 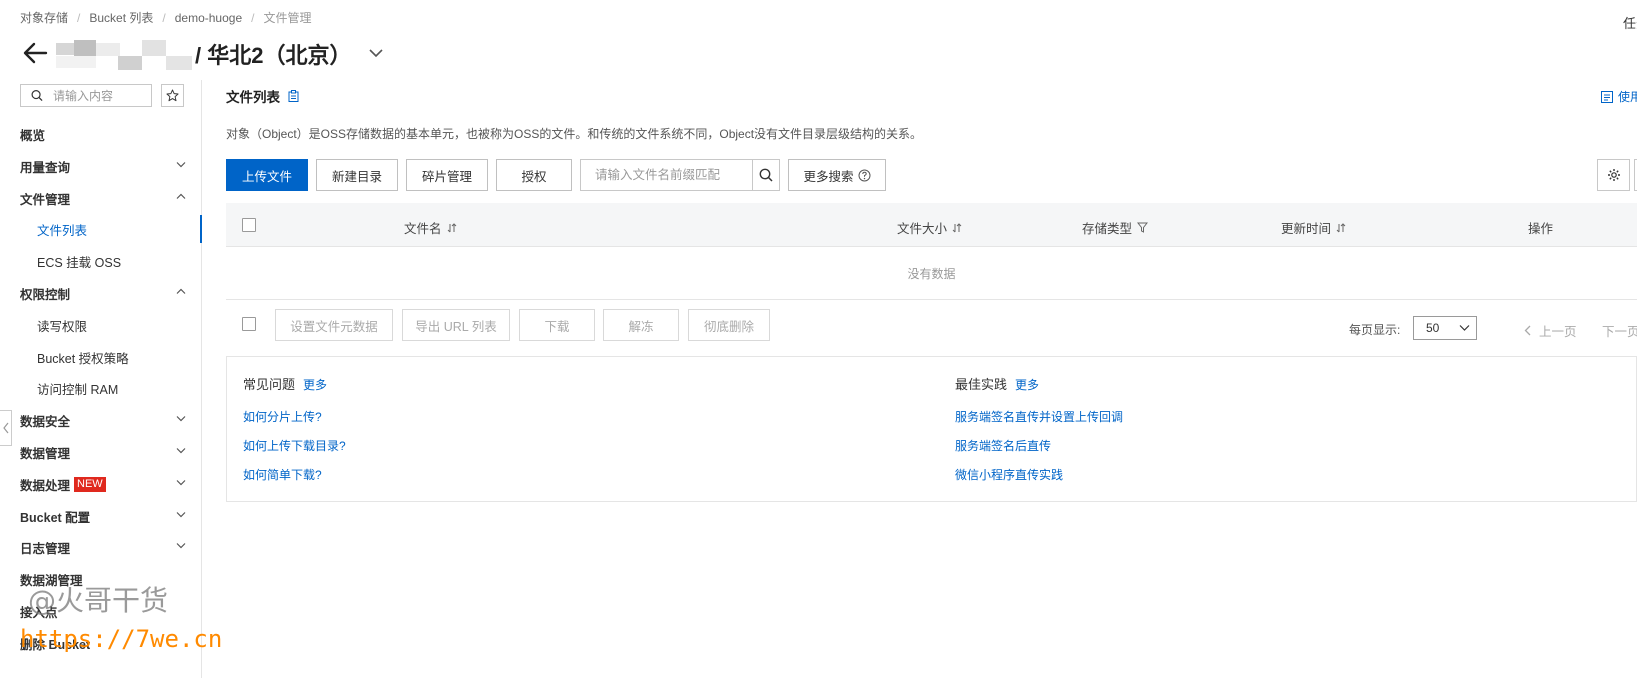 I want to click on task-link: 任务, so click(x=1630, y=22).